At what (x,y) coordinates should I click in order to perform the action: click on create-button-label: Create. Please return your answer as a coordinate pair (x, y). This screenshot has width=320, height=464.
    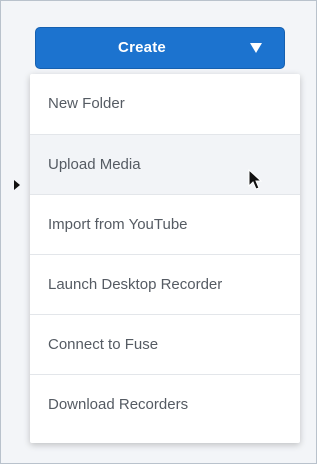
    Looking at the image, I should click on (142, 47).